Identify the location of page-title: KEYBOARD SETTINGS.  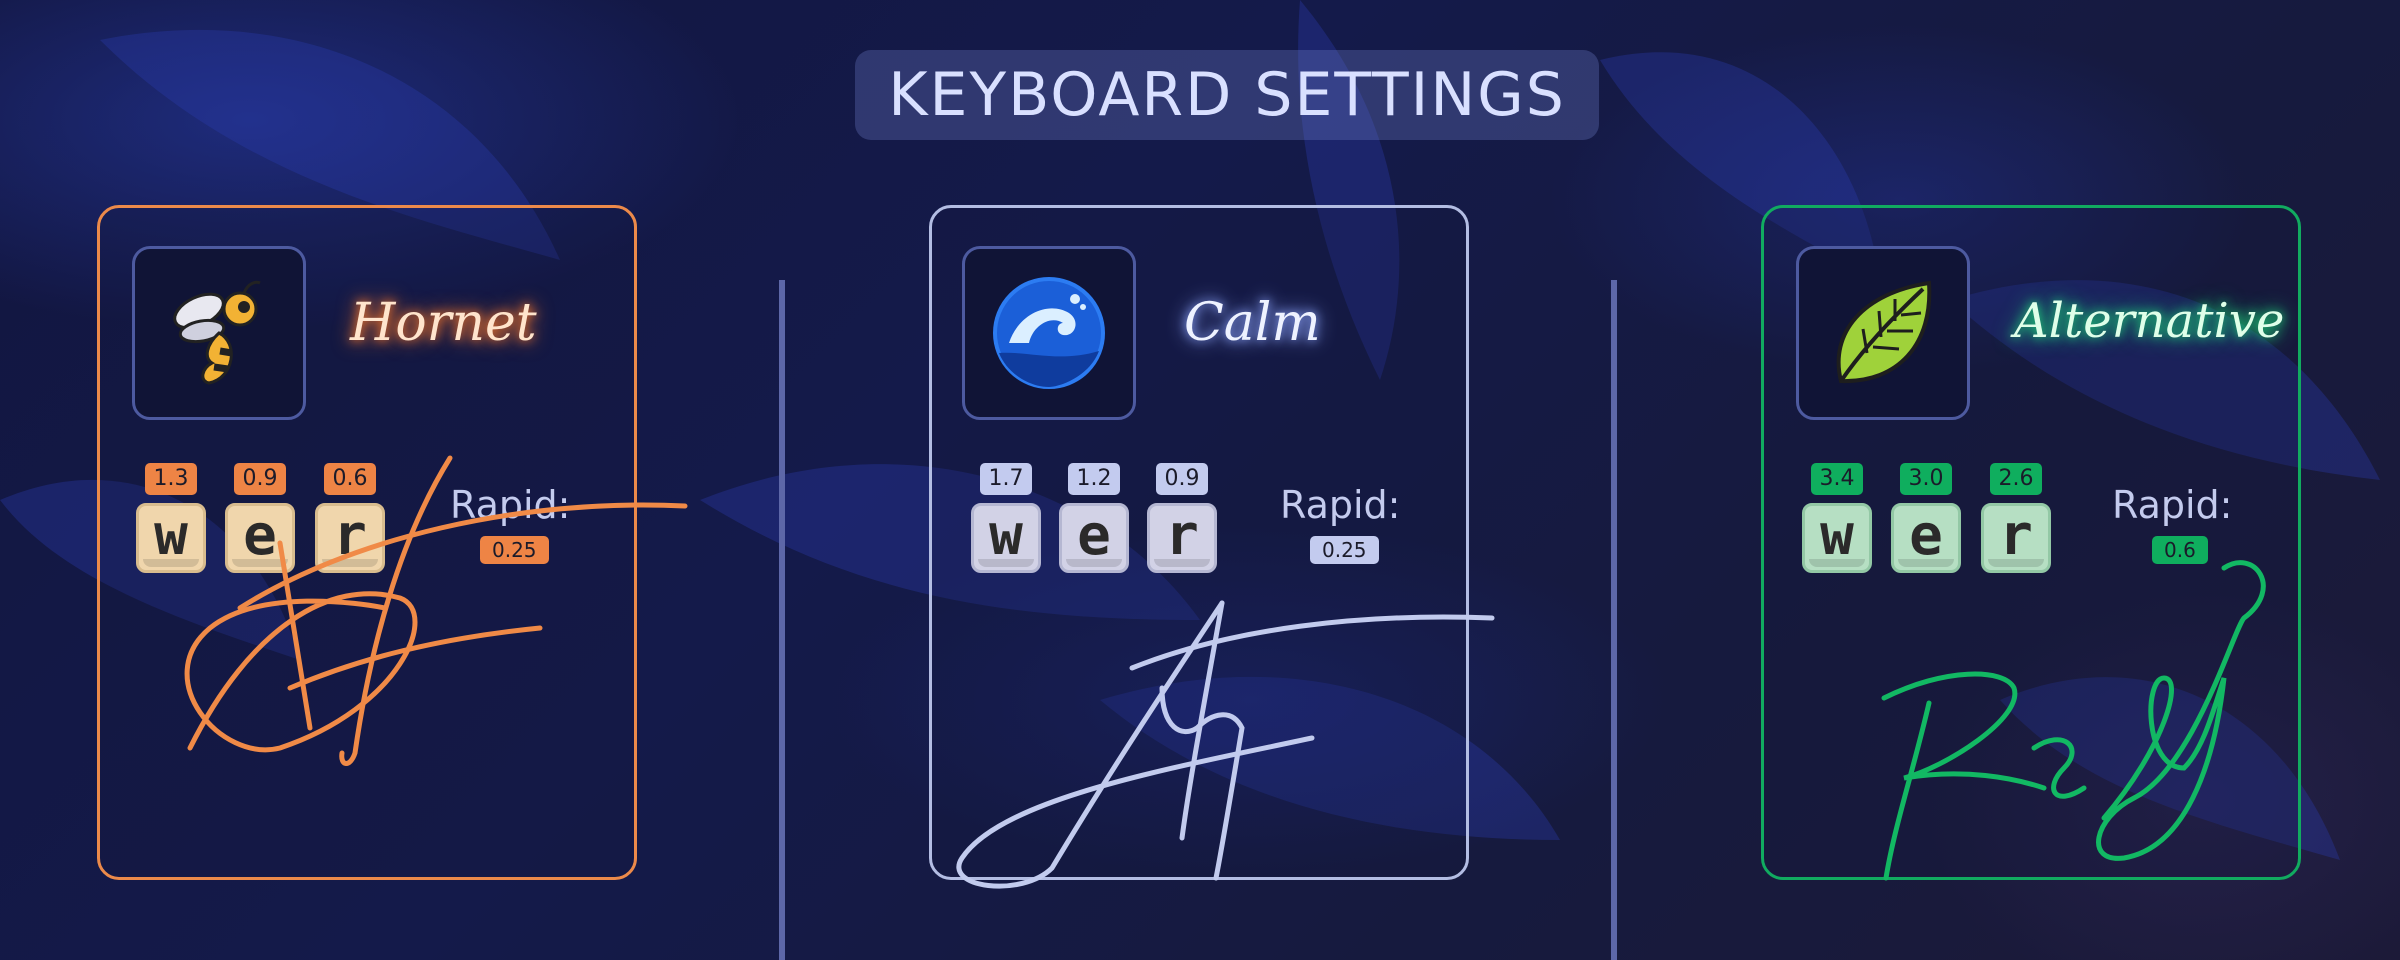
(1227, 95).